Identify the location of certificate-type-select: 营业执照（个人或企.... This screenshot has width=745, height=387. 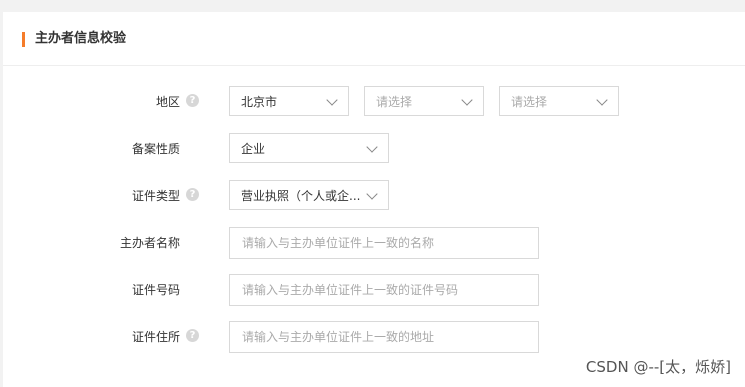
(309, 195).